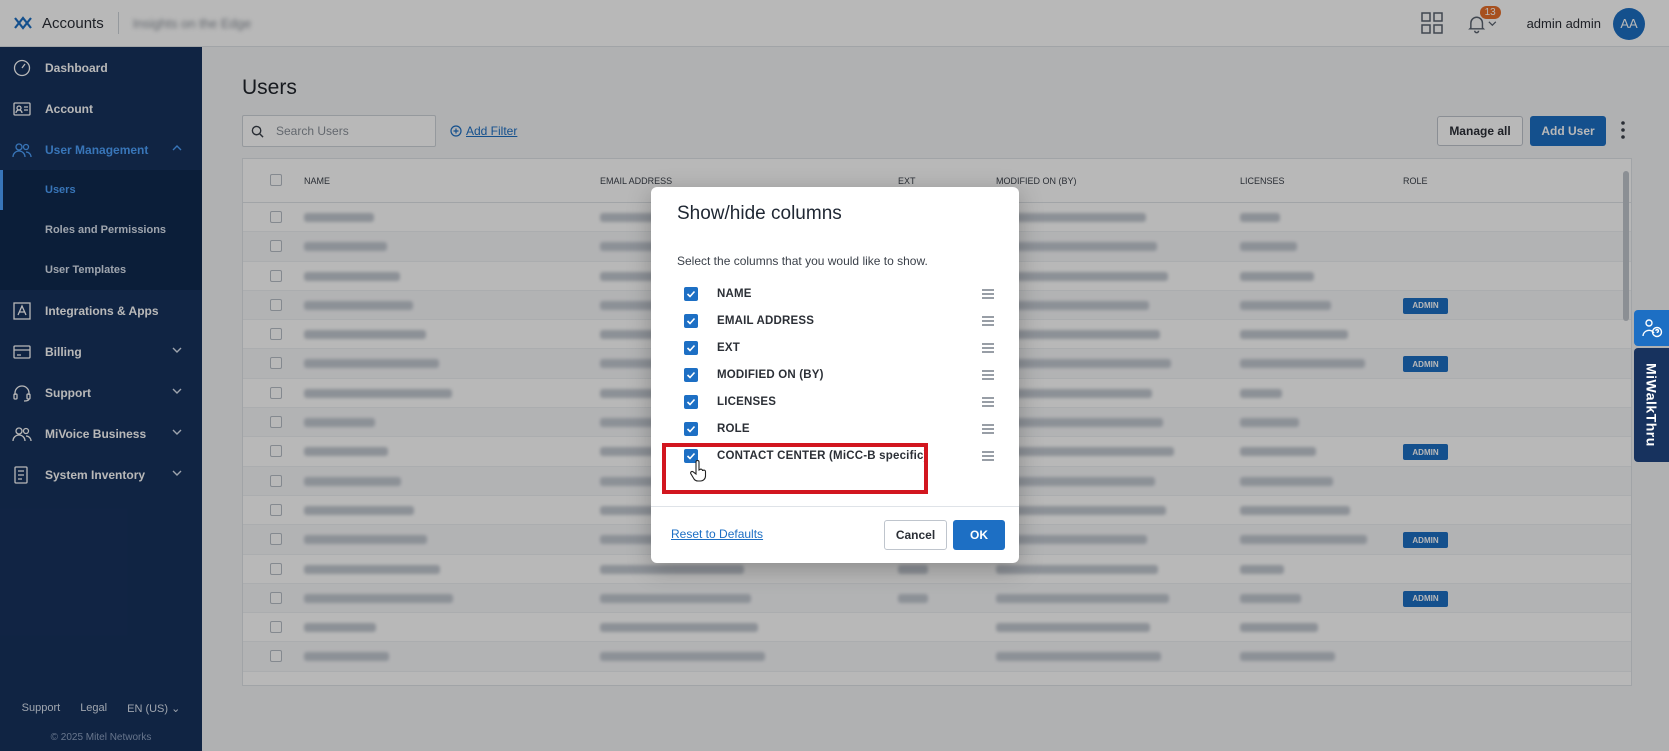  Describe the element at coordinates (766, 321) in the screenshot. I see `column-option-label: EMAIL ADDRESS` at that location.